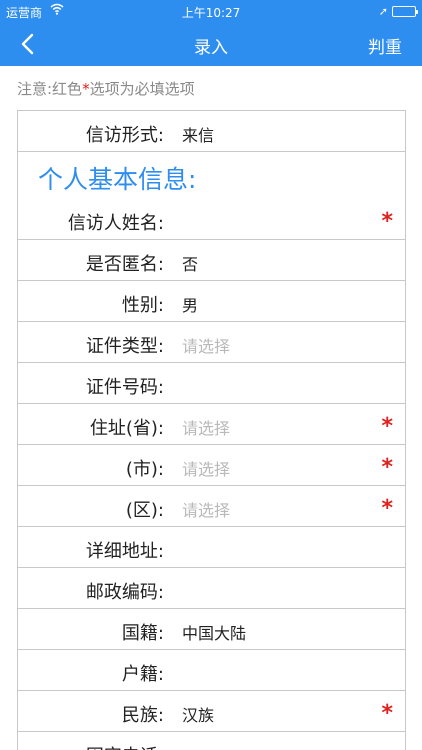 Image resolution: width=422 pixels, height=750 pixels. What do you see at coordinates (211, 588) in the screenshot?
I see `form-row-postal-code: 邮政编码:` at bounding box center [211, 588].